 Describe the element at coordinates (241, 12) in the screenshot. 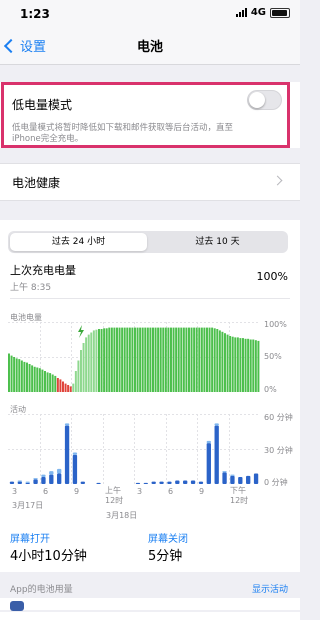

I see `signal-icon` at that location.